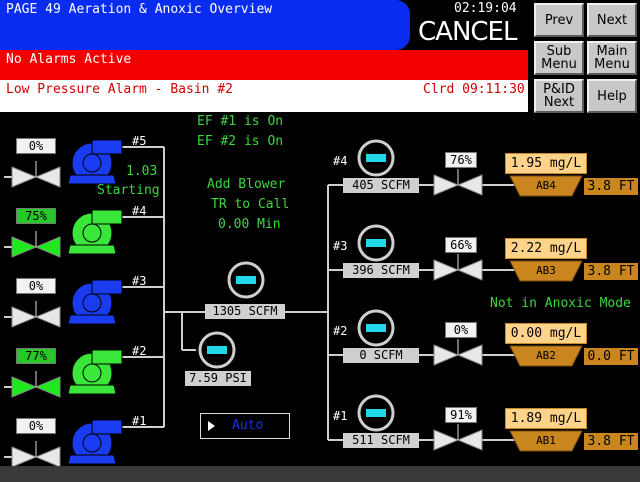 The height and width of the screenshot is (482, 640). Describe the element at coordinates (36, 216) in the screenshot. I see `blower4-valve-position: 75%` at that location.